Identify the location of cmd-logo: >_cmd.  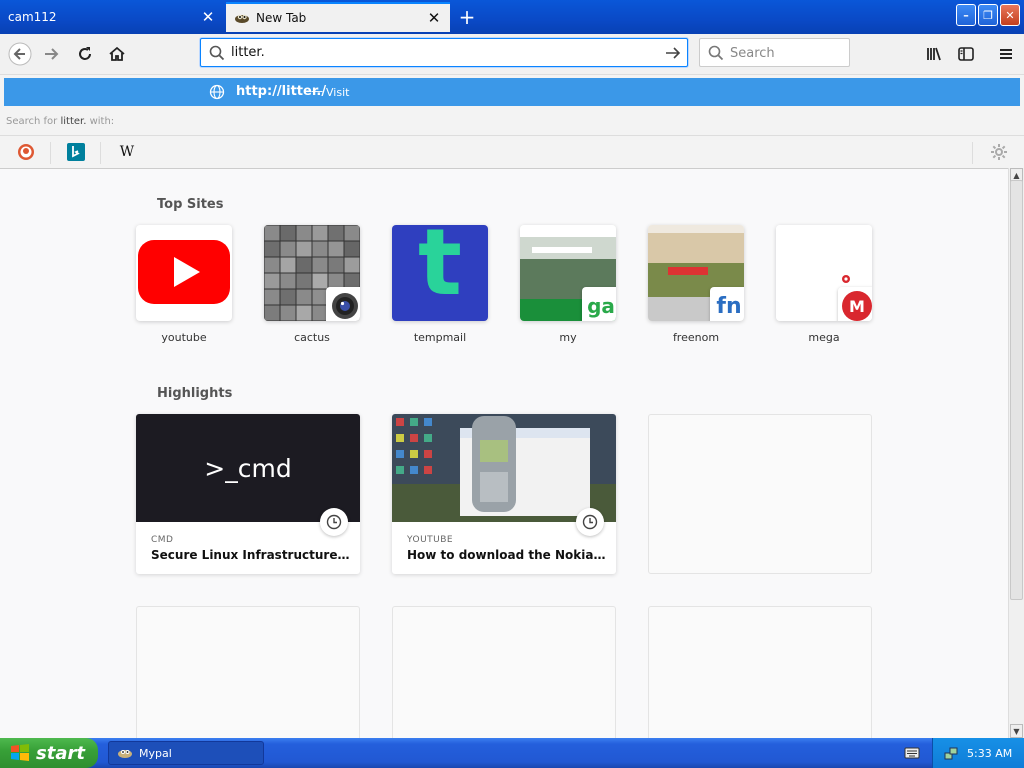
(248, 468).